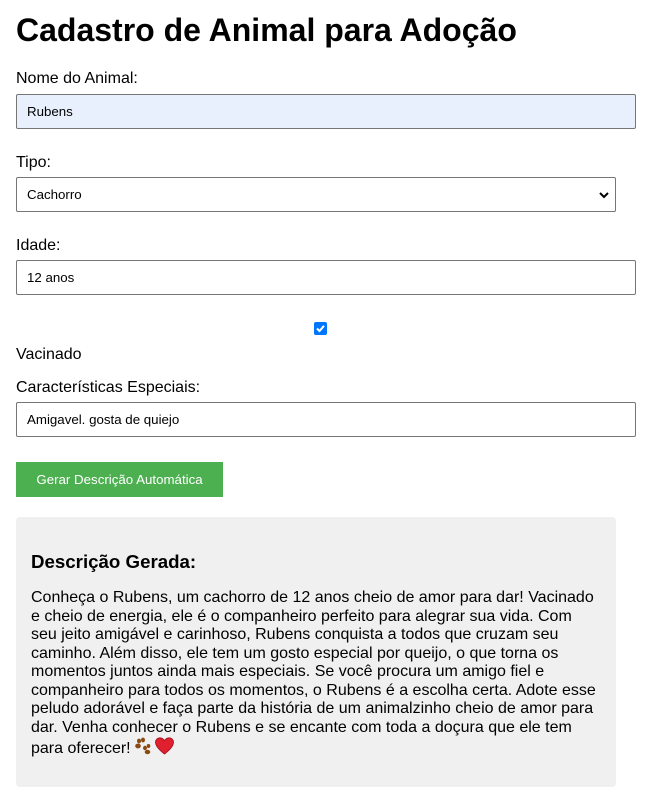  I want to click on age-input-value: 12 anos, so click(51, 277).